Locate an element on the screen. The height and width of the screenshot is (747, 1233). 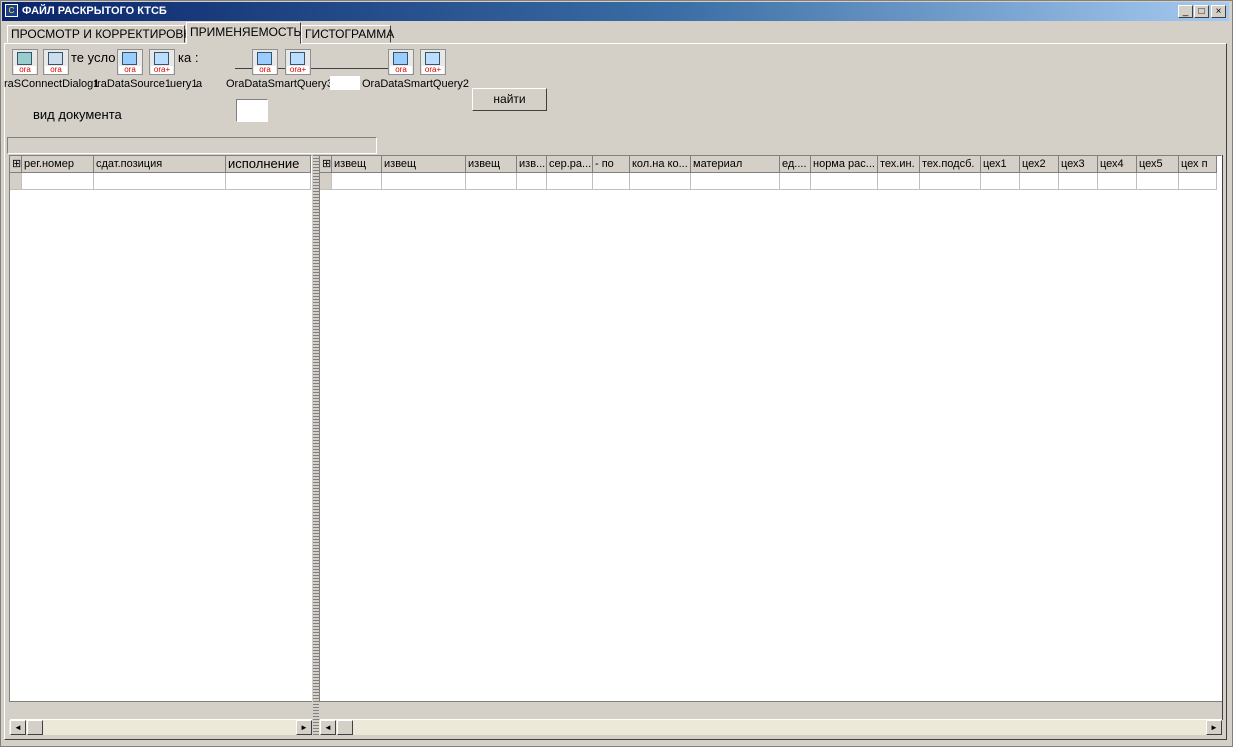
left-scroll-thumb is located at coordinates (35, 727).